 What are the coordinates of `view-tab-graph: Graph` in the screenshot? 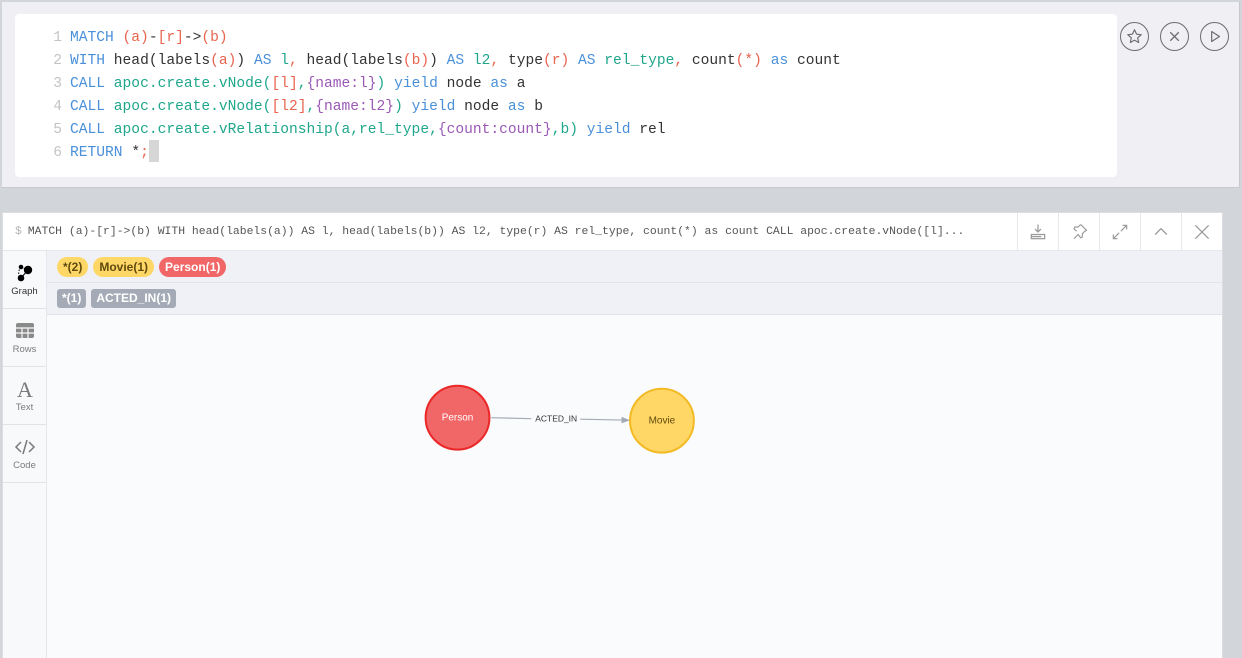 It's located at (24, 280).